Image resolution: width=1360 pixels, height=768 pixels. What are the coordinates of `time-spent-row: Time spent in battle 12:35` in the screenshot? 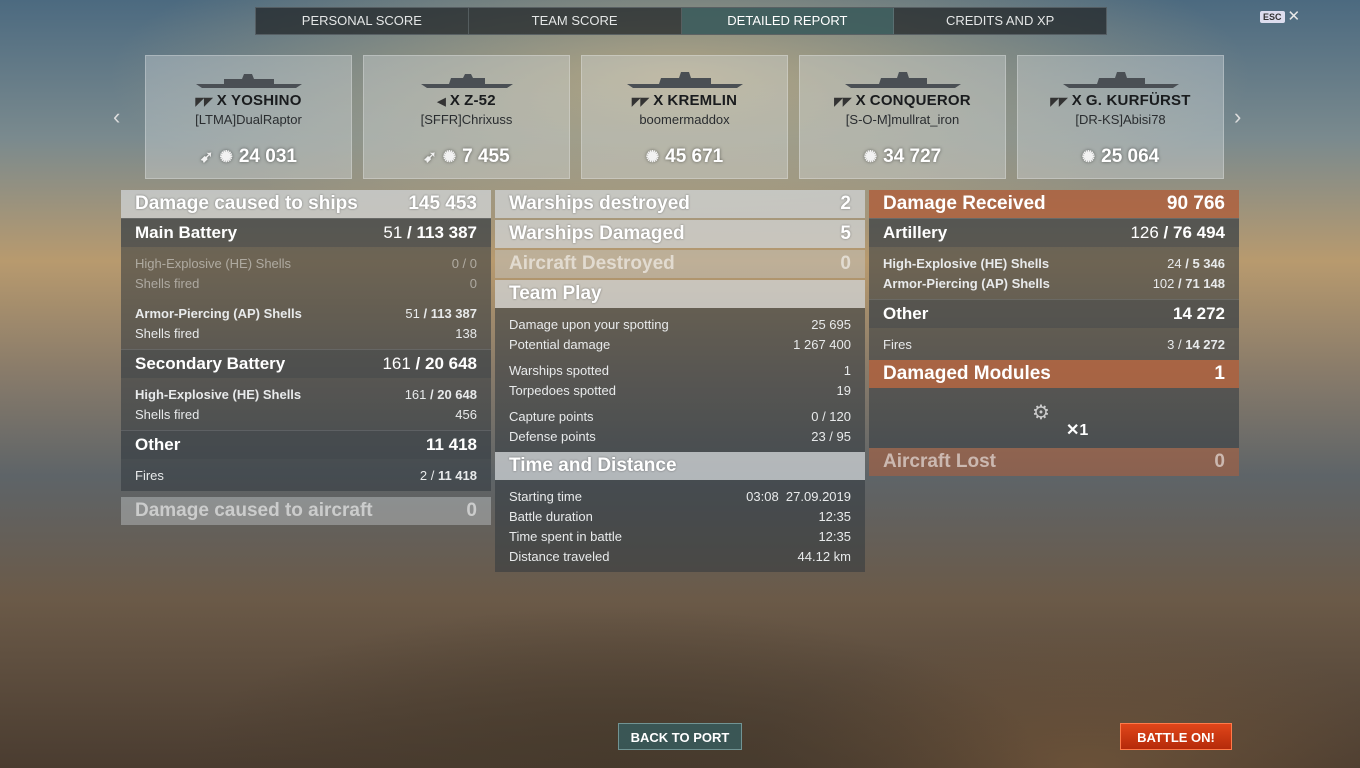 It's located at (680, 536).